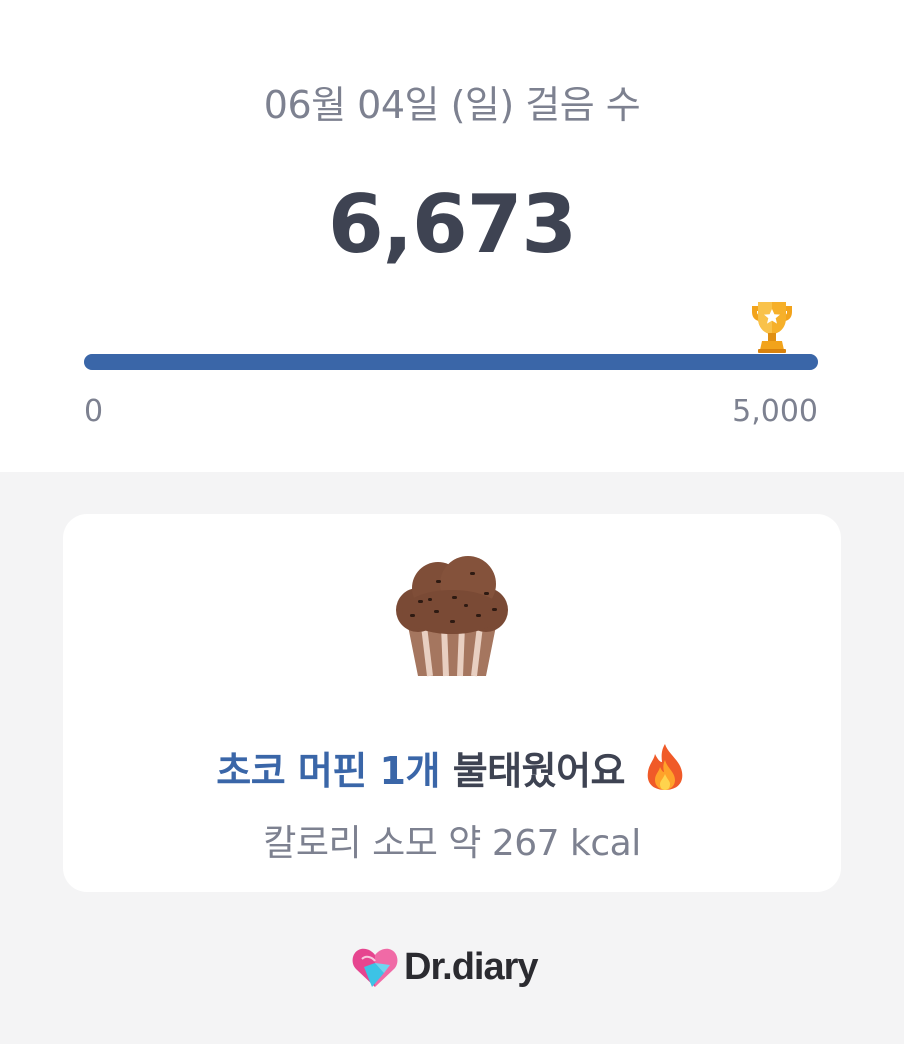  I want to click on fire-icon, so click(665, 767).